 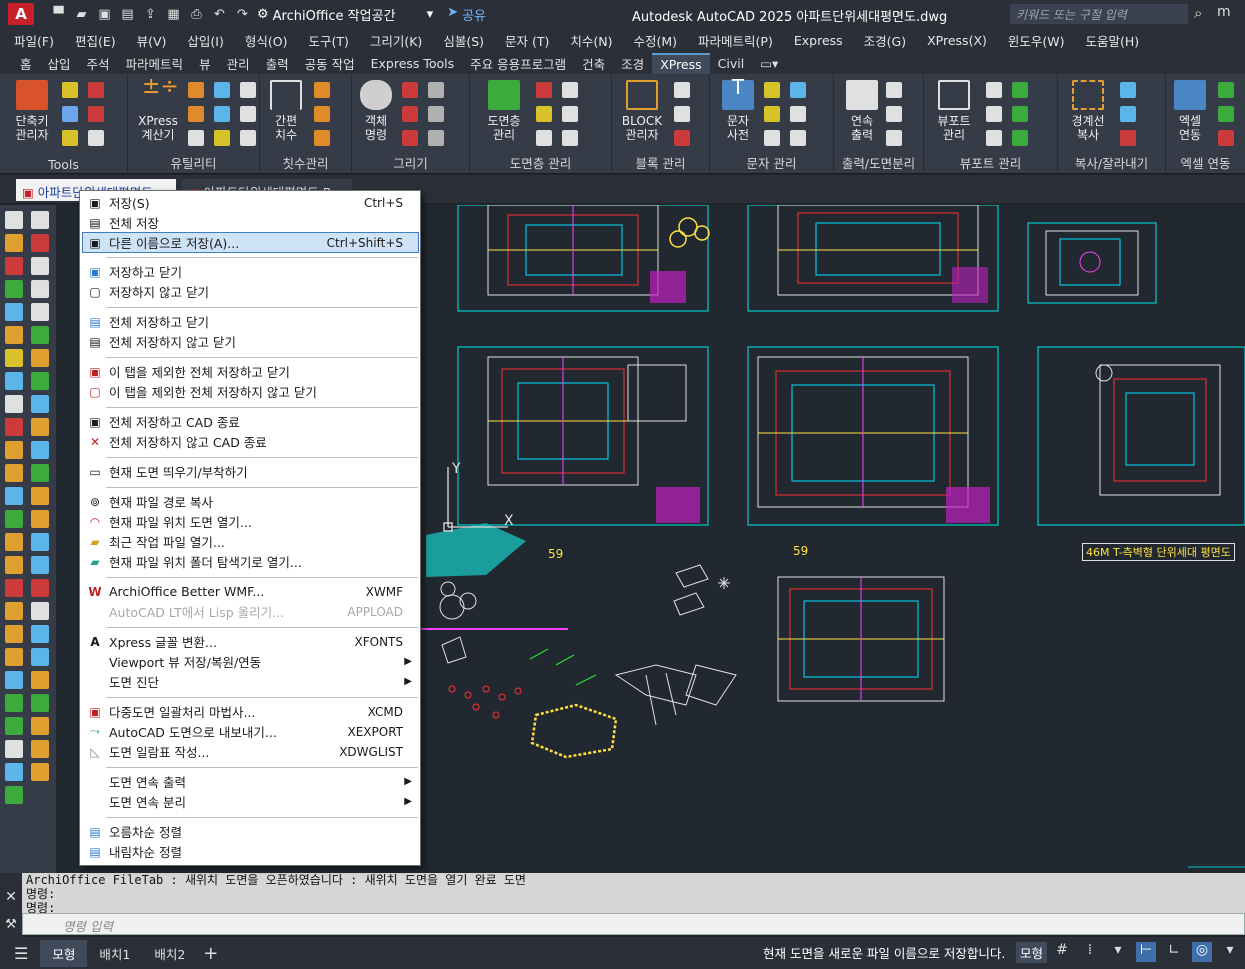 What do you see at coordinates (957, 40) in the screenshot?
I see `menu-xpress: XPress(X)` at bounding box center [957, 40].